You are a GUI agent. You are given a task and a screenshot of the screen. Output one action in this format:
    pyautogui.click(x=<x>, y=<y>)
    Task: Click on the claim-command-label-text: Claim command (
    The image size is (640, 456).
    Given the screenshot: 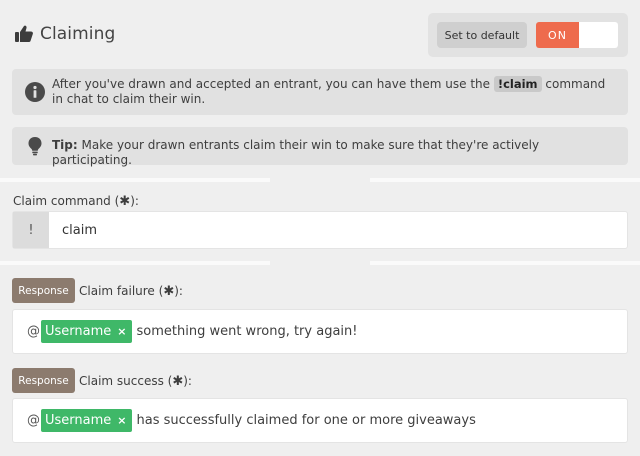 What is the action you would take?
    pyautogui.click(x=66, y=201)
    